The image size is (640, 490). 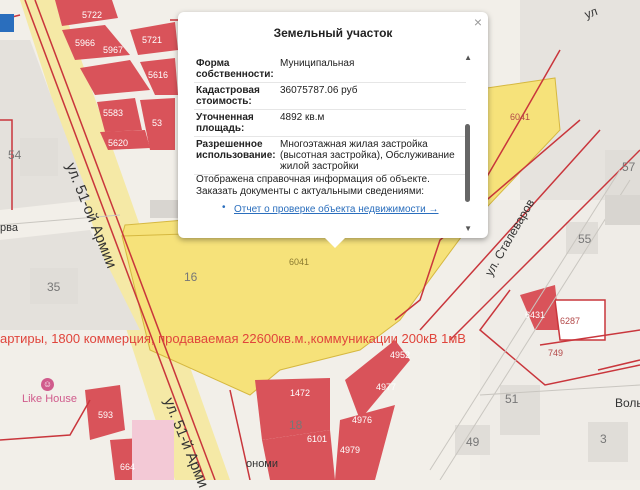 What do you see at coordinates (556, 353) in the screenshot?
I see `plot-number: 749` at bounding box center [556, 353].